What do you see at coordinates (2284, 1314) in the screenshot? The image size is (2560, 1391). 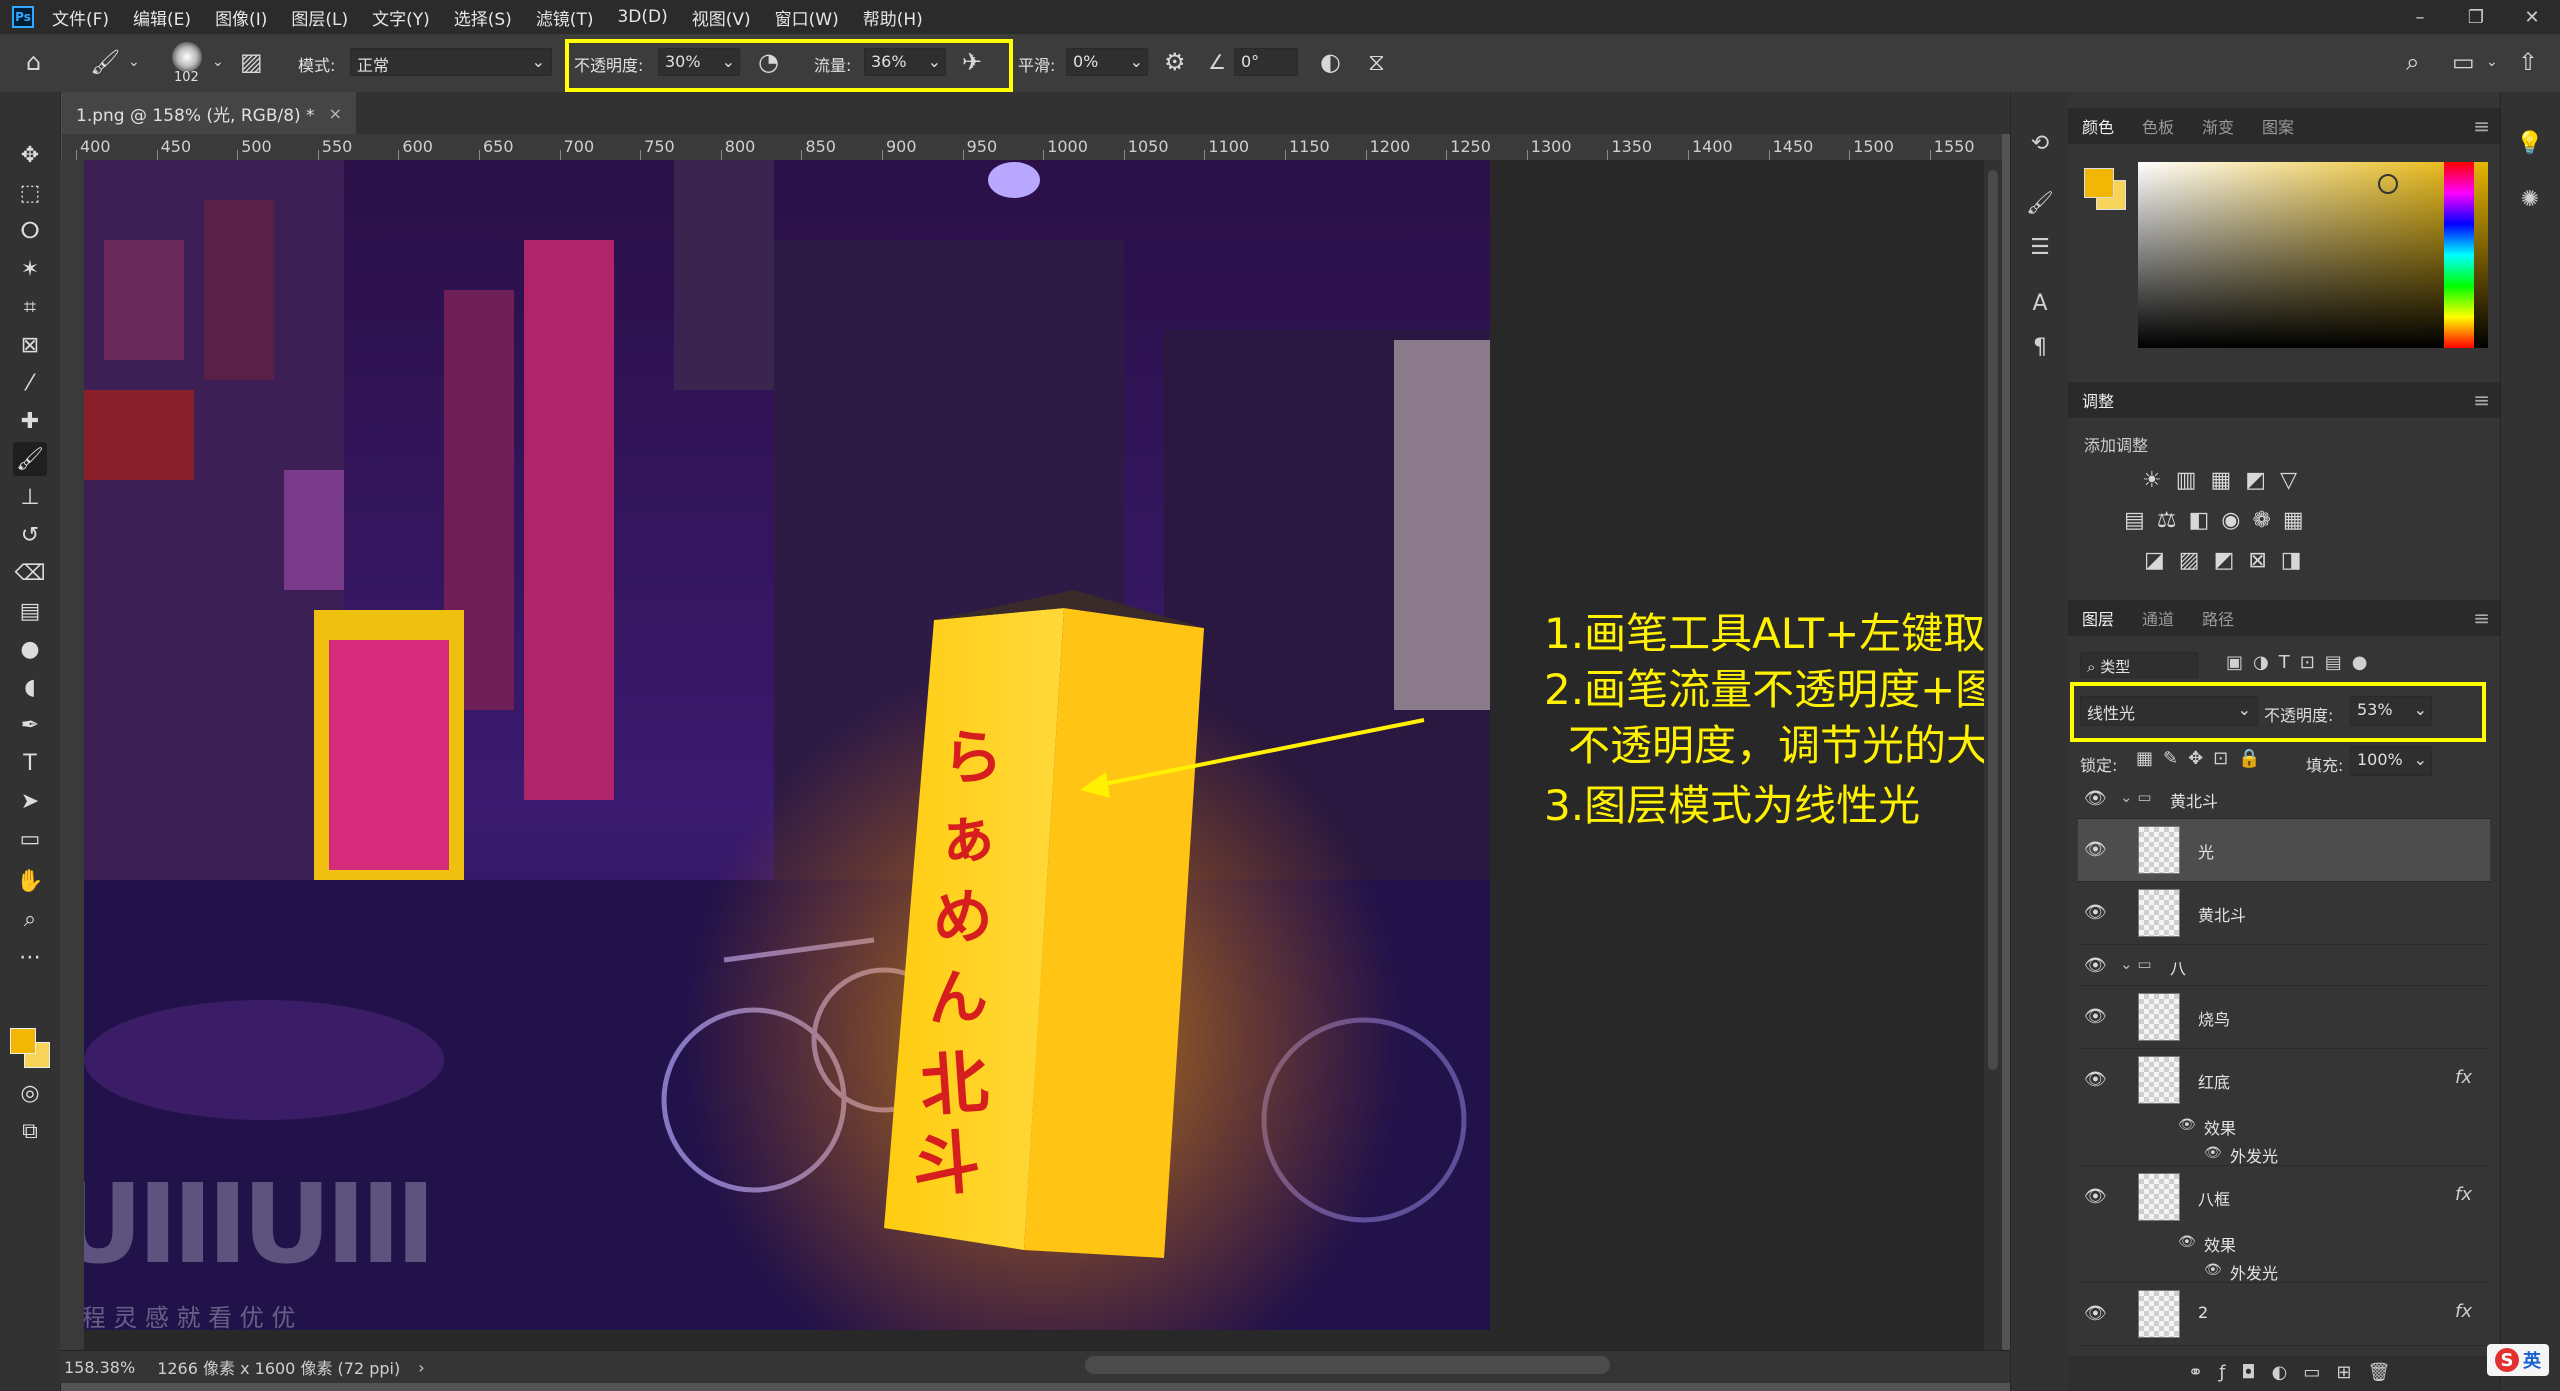 I see `layer-row: 👁 2 fx` at bounding box center [2284, 1314].